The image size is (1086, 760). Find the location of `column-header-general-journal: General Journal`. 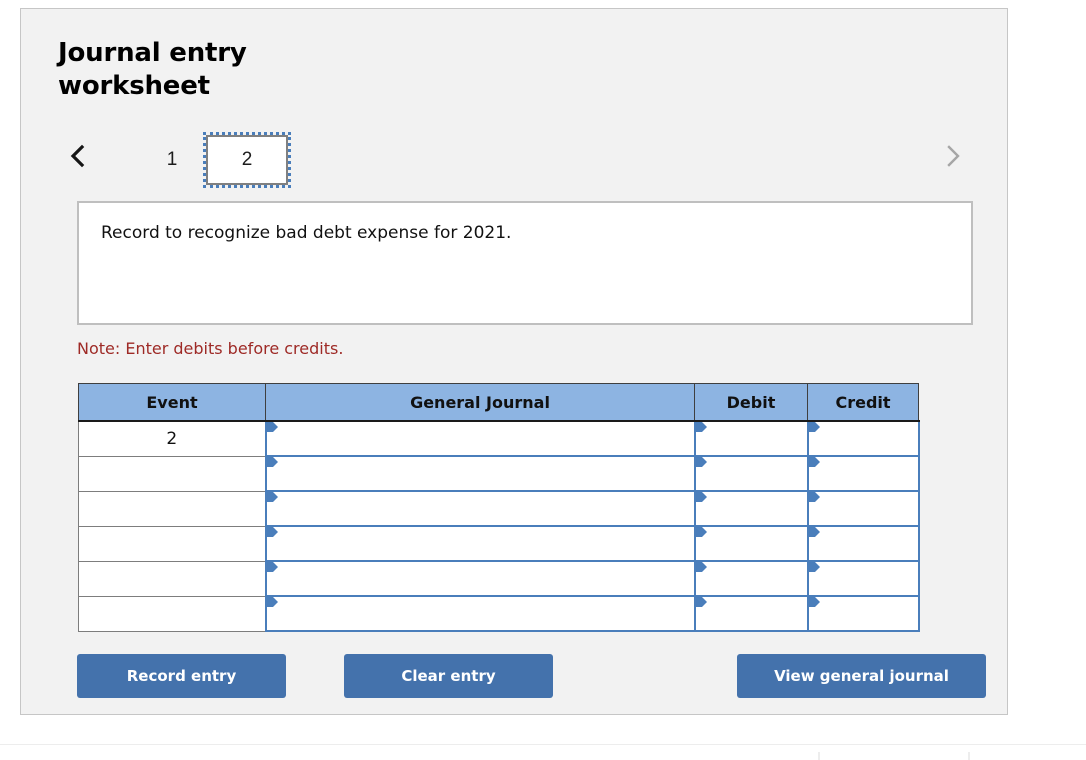

column-header-general-journal: General Journal is located at coordinates (480, 402).